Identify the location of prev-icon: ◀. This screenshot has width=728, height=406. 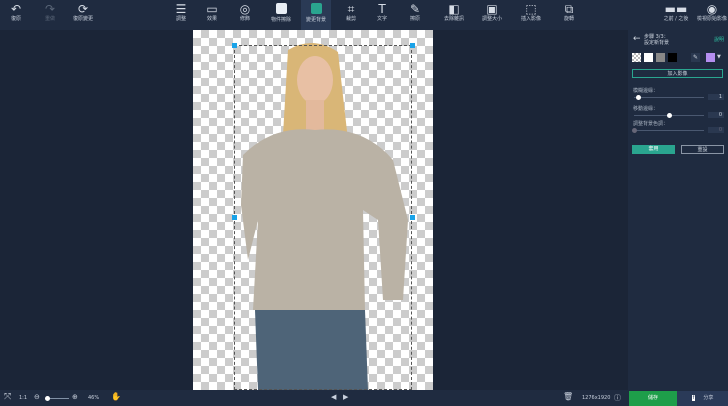
(333, 397).